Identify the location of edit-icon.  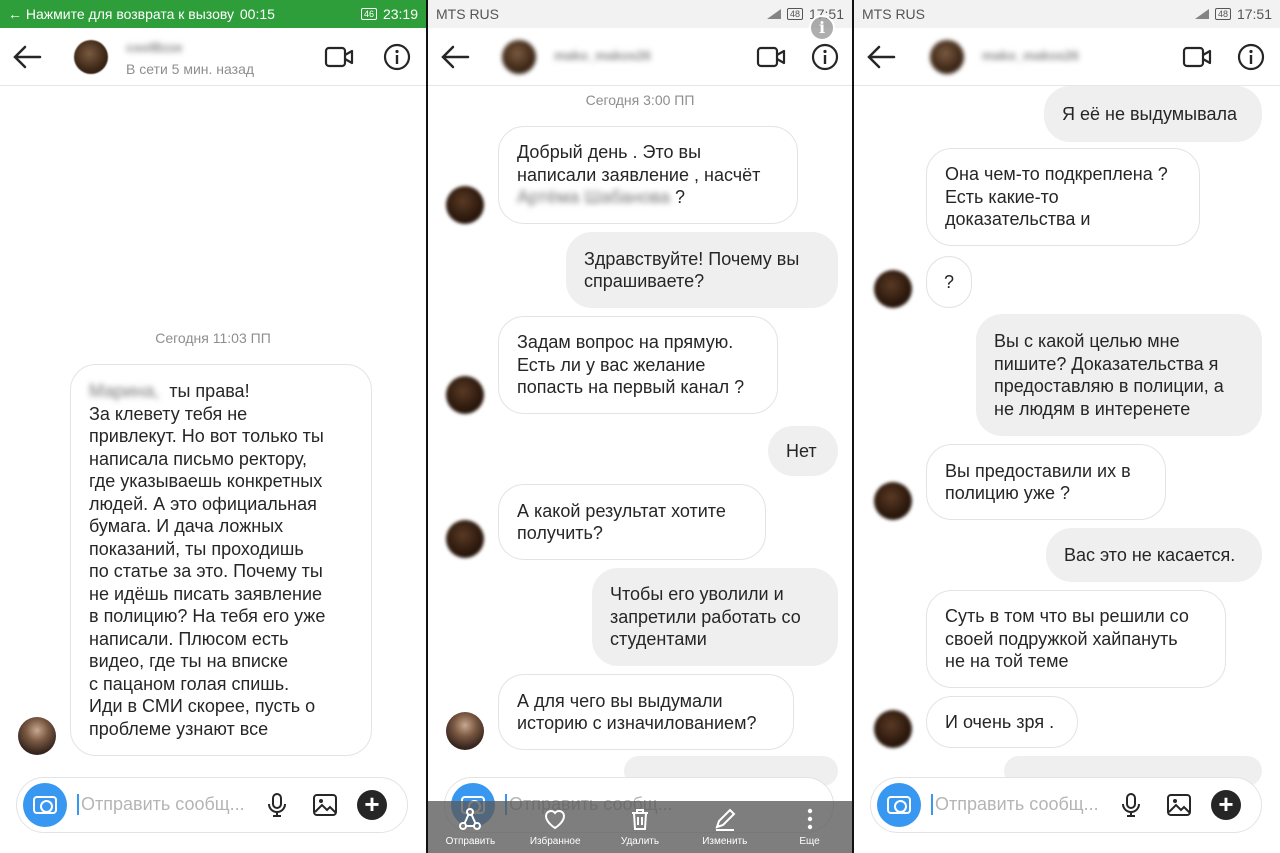
(725, 819).